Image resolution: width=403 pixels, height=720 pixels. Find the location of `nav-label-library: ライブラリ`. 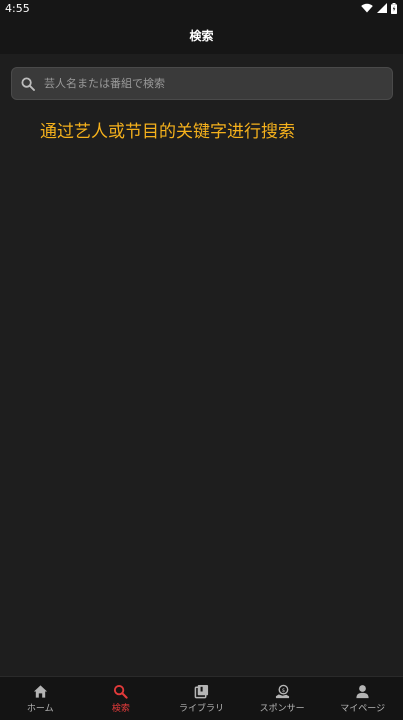

nav-label-library: ライブラリ is located at coordinates (201, 708).